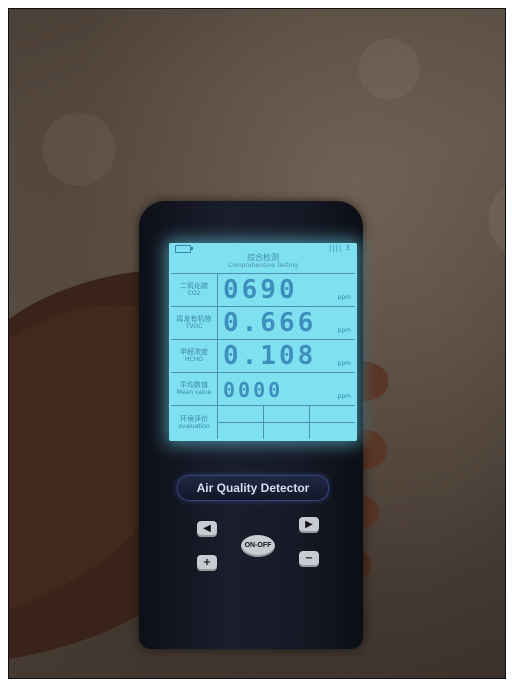  Describe the element at coordinates (339, 248) in the screenshot. I see `signal-indicator: |||| 3` at that location.